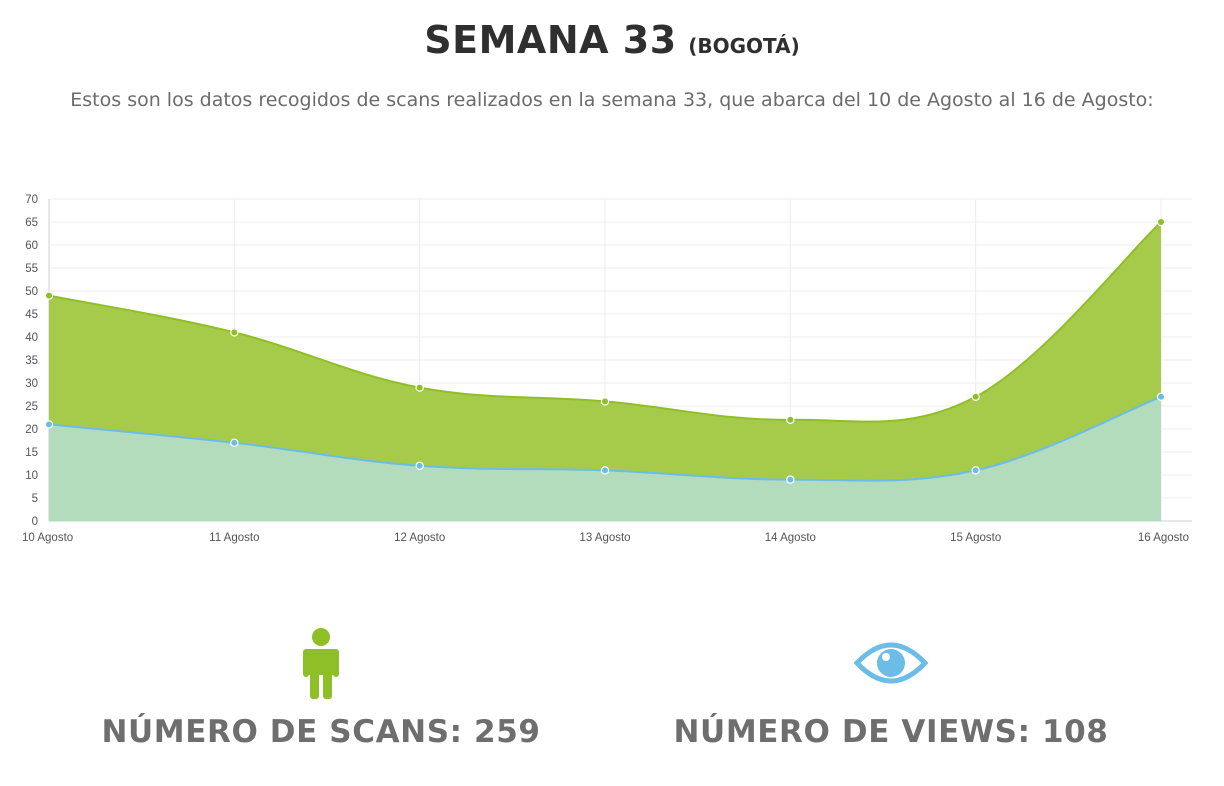 The height and width of the screenshot is (786, 1224). Describe the element at coordinates (321, 663) in the screenshot. I see `person-icon` at that location.